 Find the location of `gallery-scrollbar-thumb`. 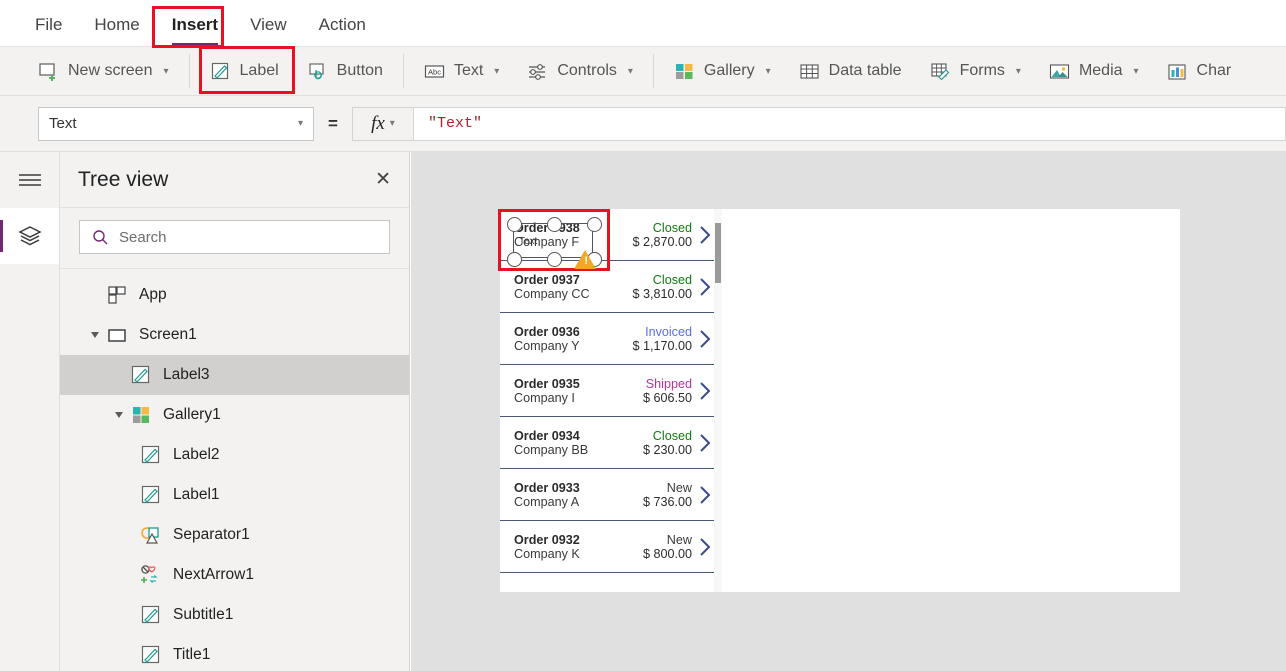

gallery-scrollbar-thumb is located at coordinates (718, 253).